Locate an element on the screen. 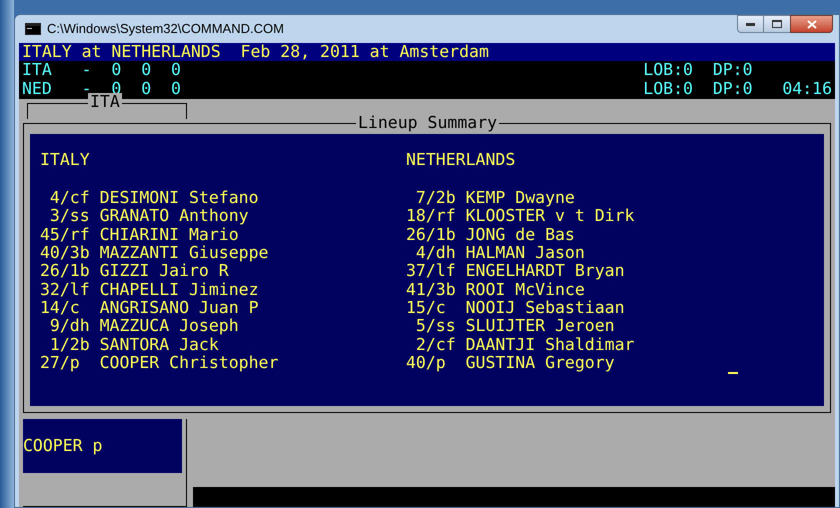  game-clock: 04:16 is located at coordinates (807, 89).